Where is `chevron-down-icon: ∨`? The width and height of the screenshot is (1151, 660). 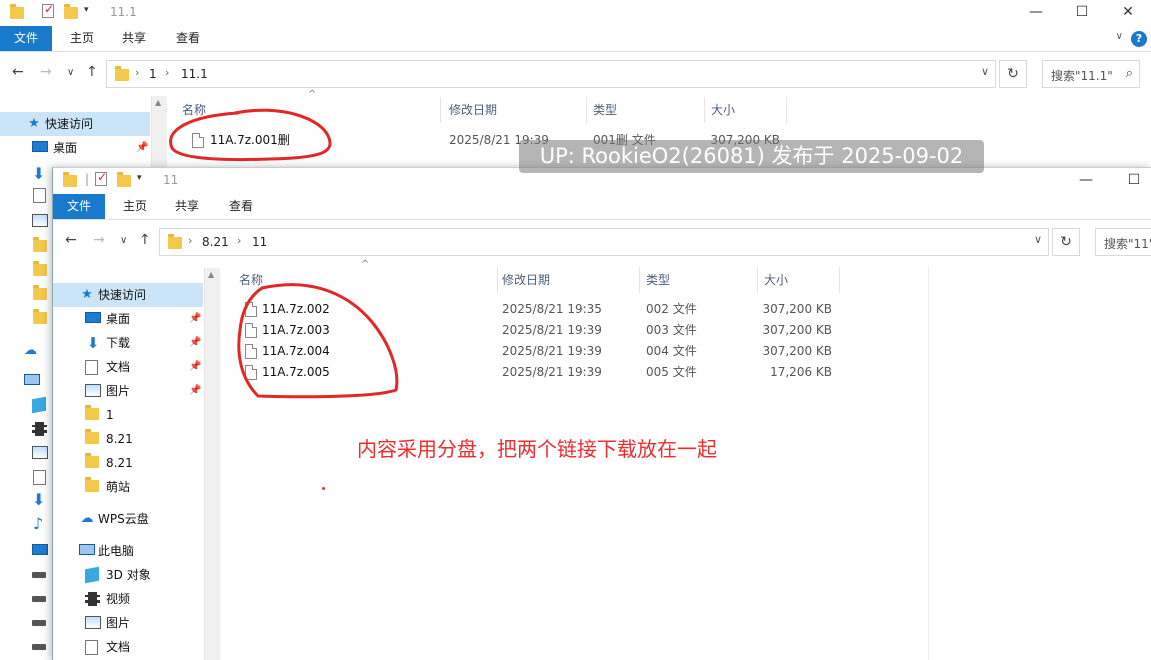 chevron-down-icon: ∨ is located at coordinates (1119, 36).